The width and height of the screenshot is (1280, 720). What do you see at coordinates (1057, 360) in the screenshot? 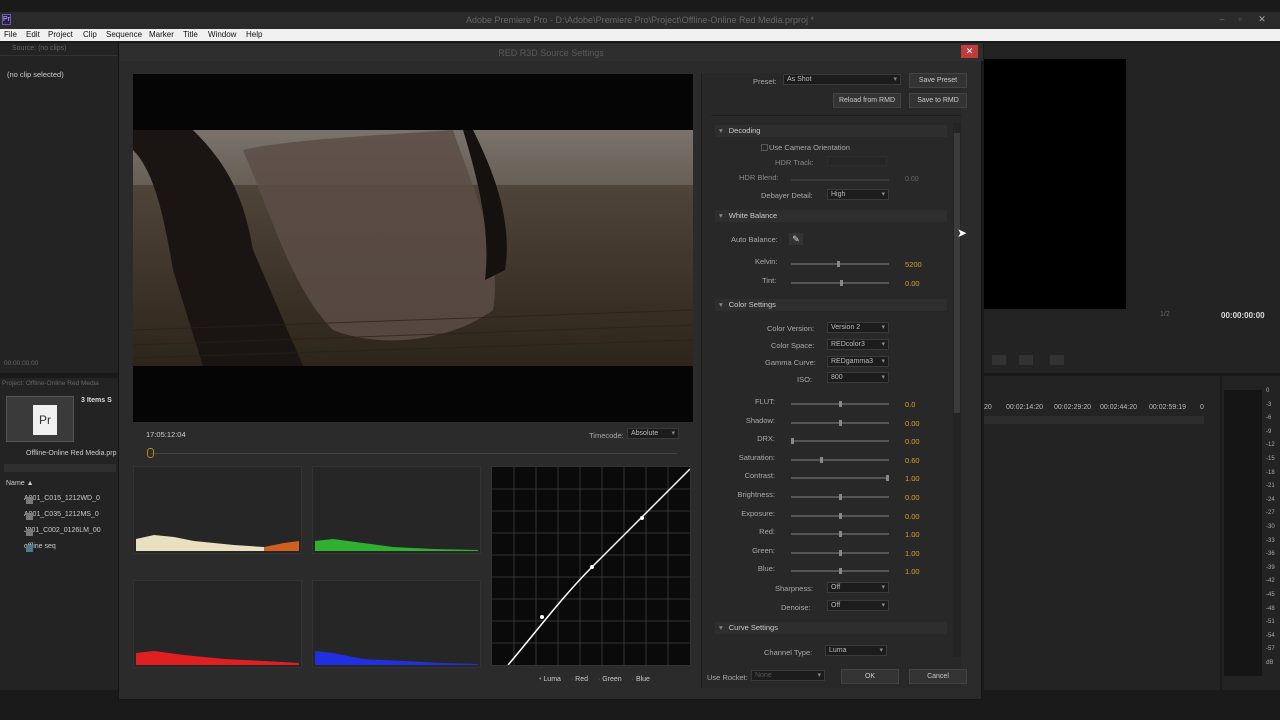
I see `extract-icon` at bounding box center [1057, 360].